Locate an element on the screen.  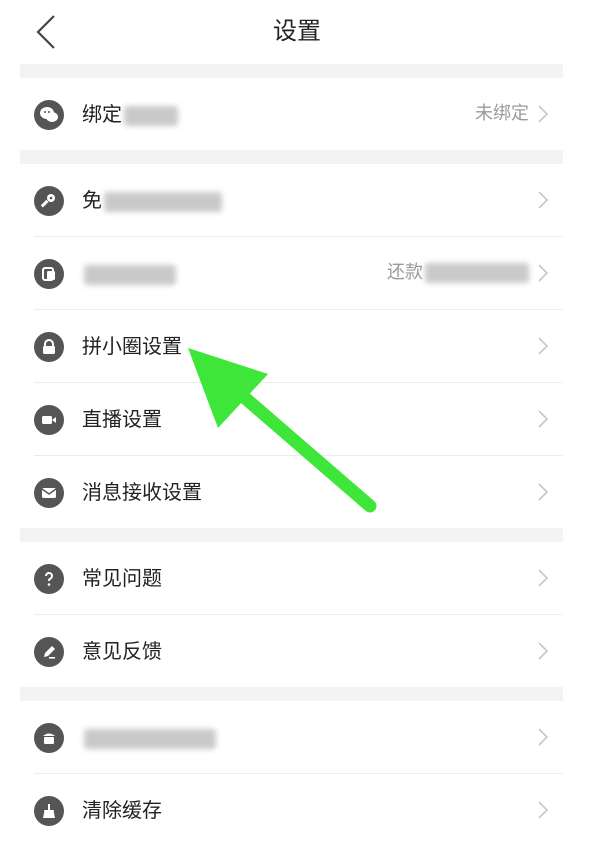
row-value: 未绑定 is located at coordinates (502, 113).